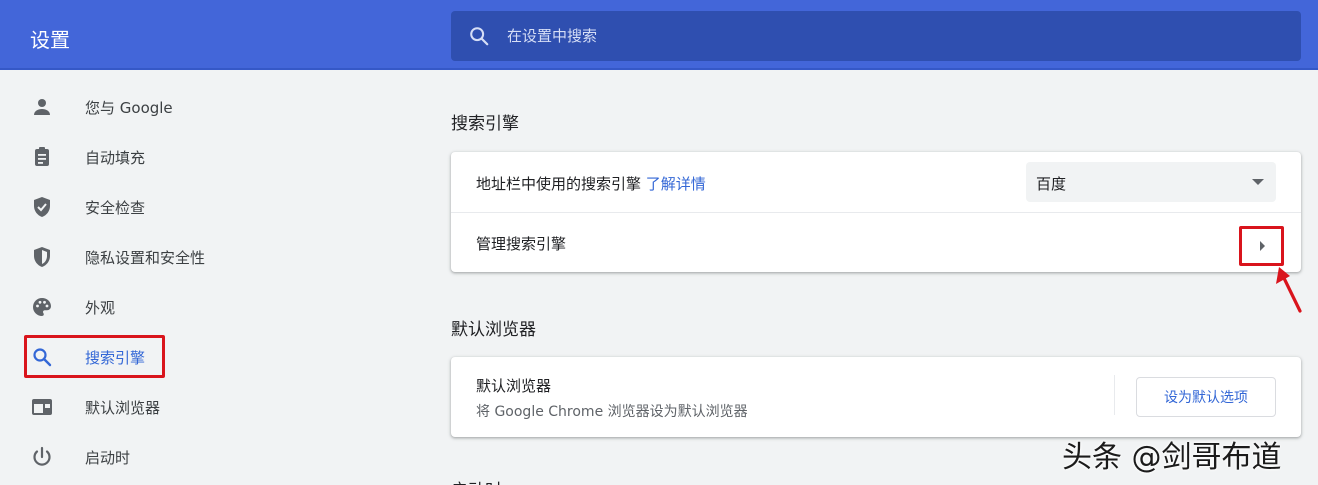  I want to click on search-icon, so click(479, 36).